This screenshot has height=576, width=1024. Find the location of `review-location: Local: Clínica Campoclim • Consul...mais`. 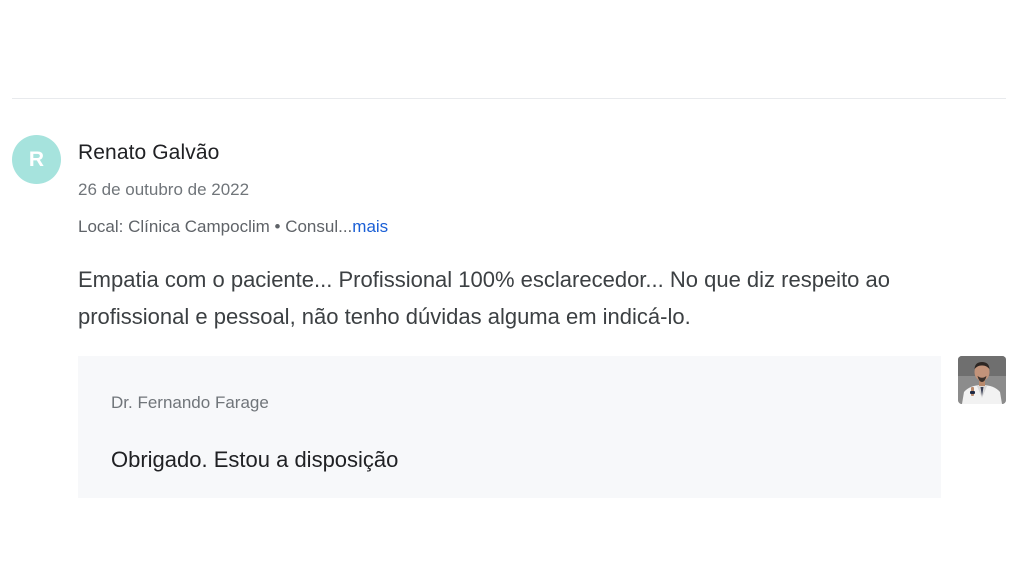

review-location: Local: Clínica Campoclim • Consul...mais is located at coordinates (233, 227).